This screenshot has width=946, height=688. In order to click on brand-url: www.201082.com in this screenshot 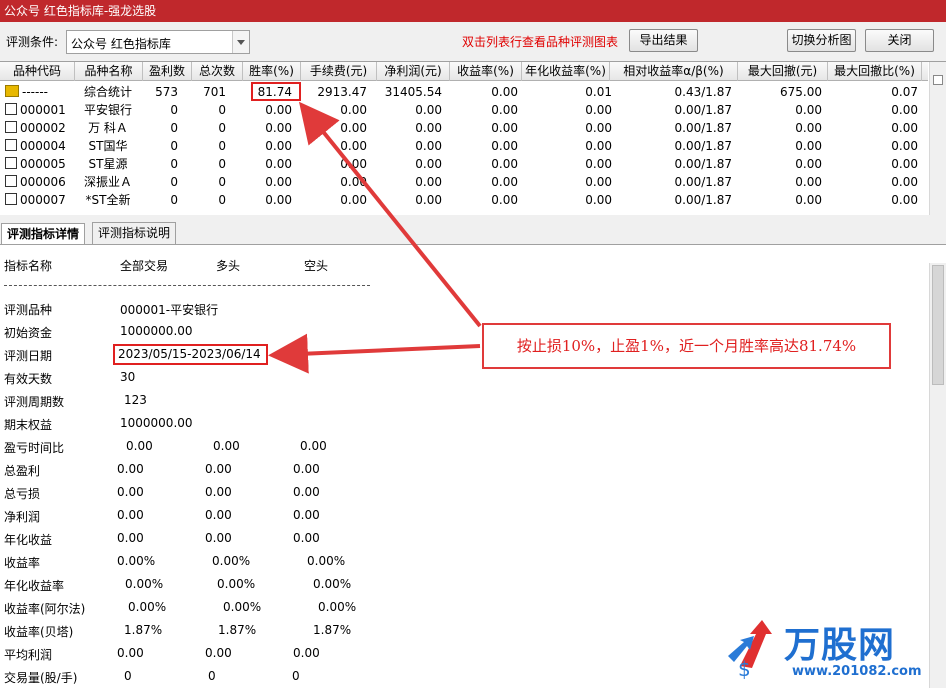, I will do `click(857, 671)`.